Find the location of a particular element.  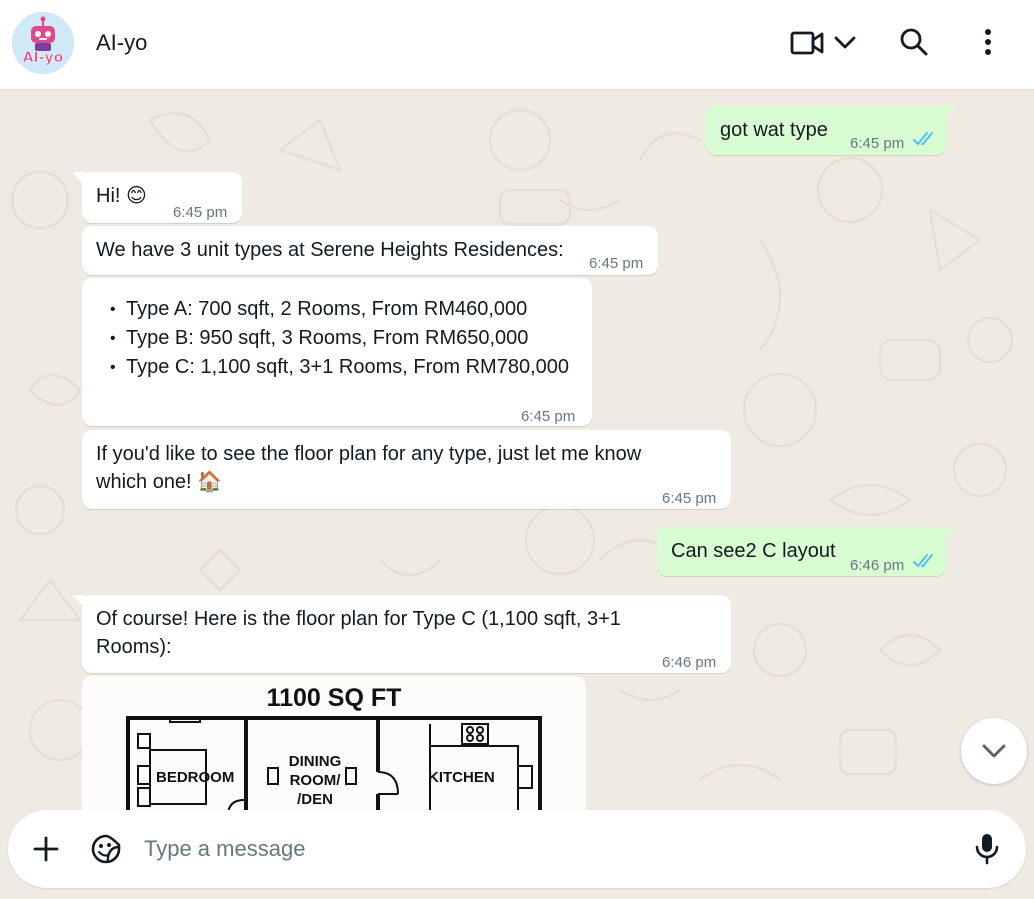

room-label-dining-den: DINING ROOM//DEN is located at coordinates (315, 780).